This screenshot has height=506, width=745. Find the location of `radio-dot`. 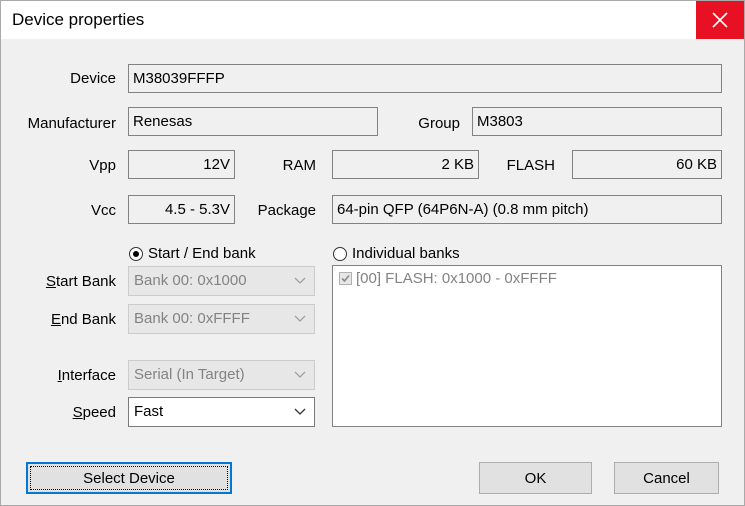

radio-dot is located at coordinates (136, 253).